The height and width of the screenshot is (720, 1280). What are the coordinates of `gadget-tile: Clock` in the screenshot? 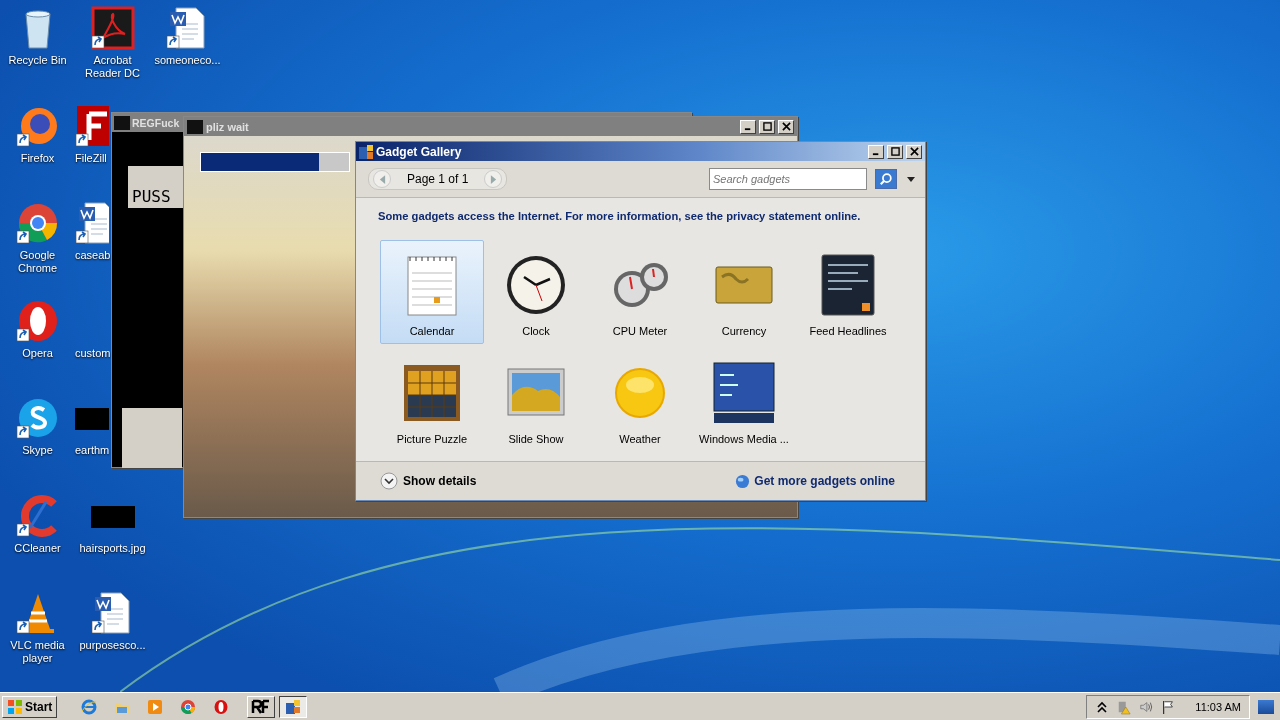 It's located at (536, 292).